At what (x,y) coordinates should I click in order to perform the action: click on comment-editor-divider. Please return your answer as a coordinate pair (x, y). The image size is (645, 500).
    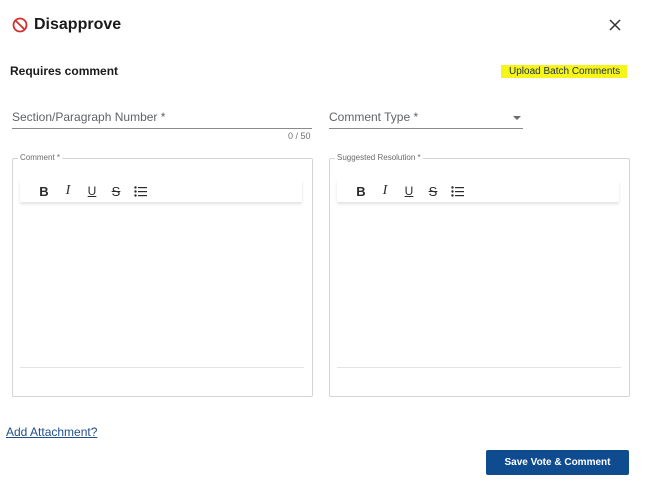
    Looking at the image, I should click on (162, 367).